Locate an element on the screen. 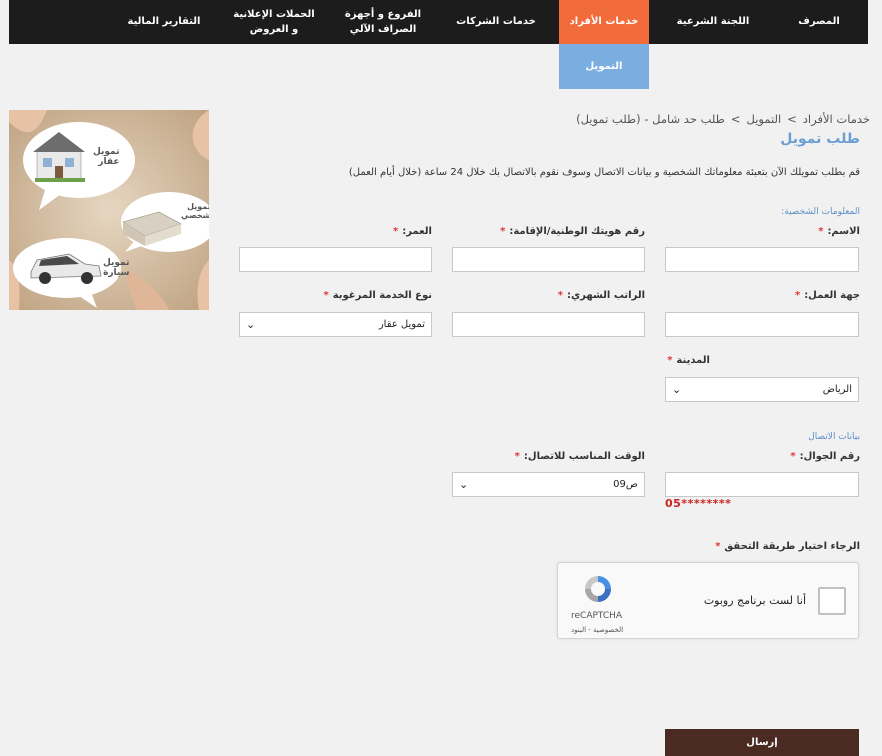 The image size is (882, 756). recaptcha-label: أنا لست برنامج روبوت is located at coordinates (754, 600).